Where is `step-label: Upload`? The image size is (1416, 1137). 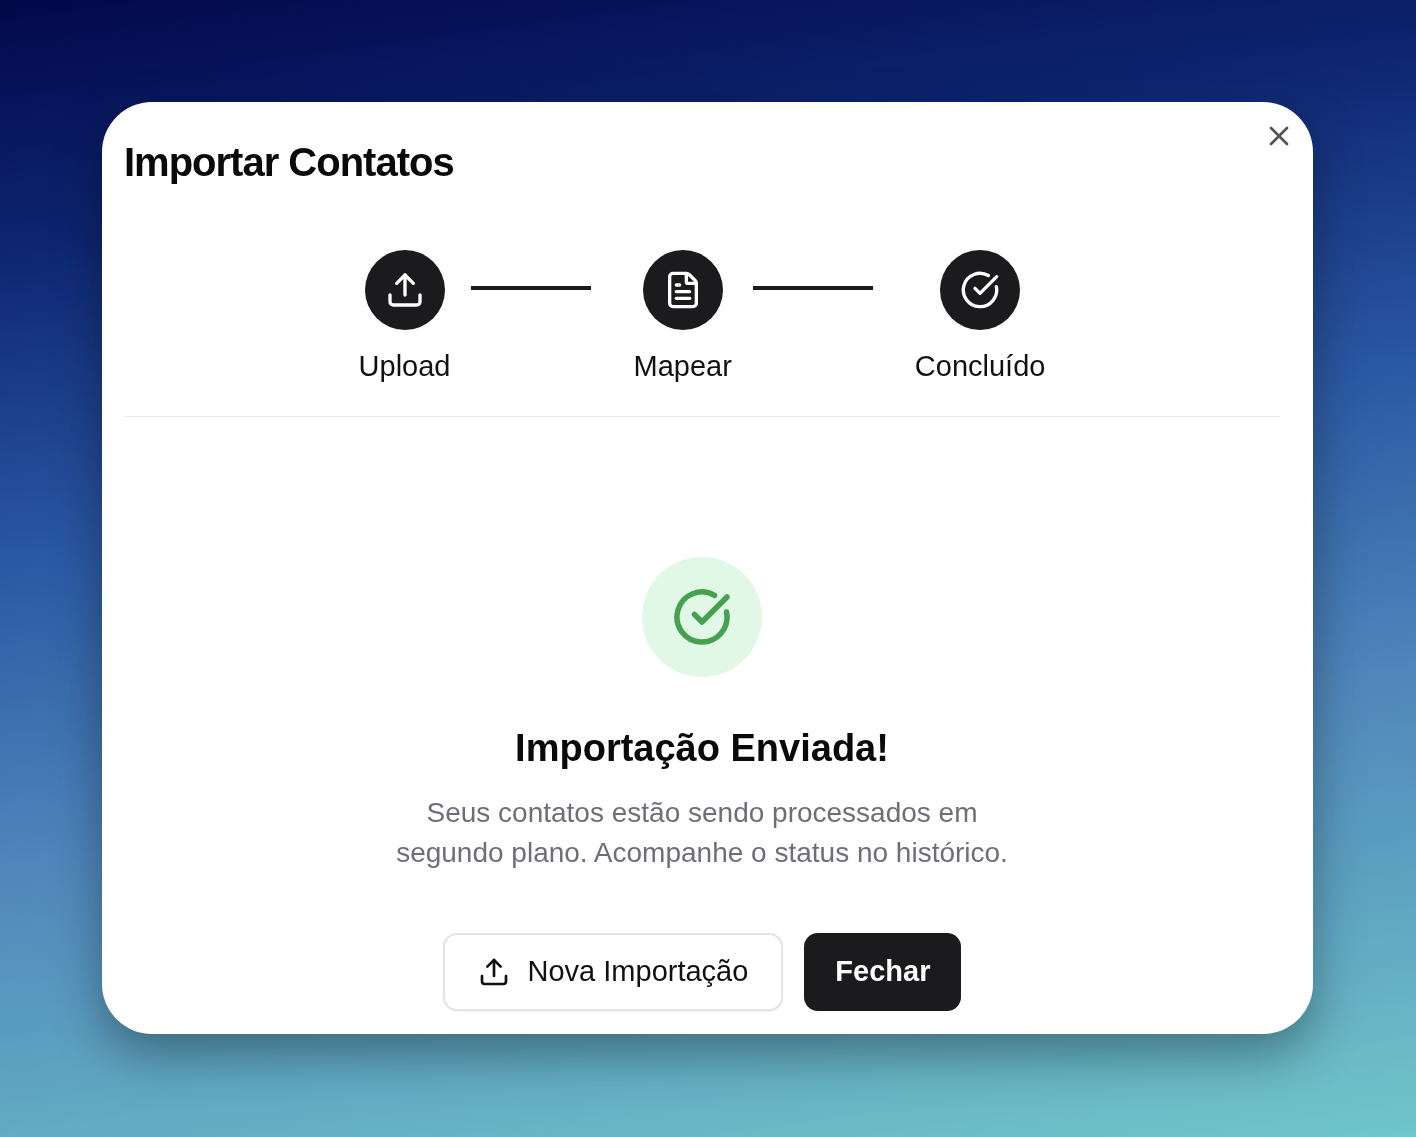
step-label: Upload is located at coordinates (404, 366).